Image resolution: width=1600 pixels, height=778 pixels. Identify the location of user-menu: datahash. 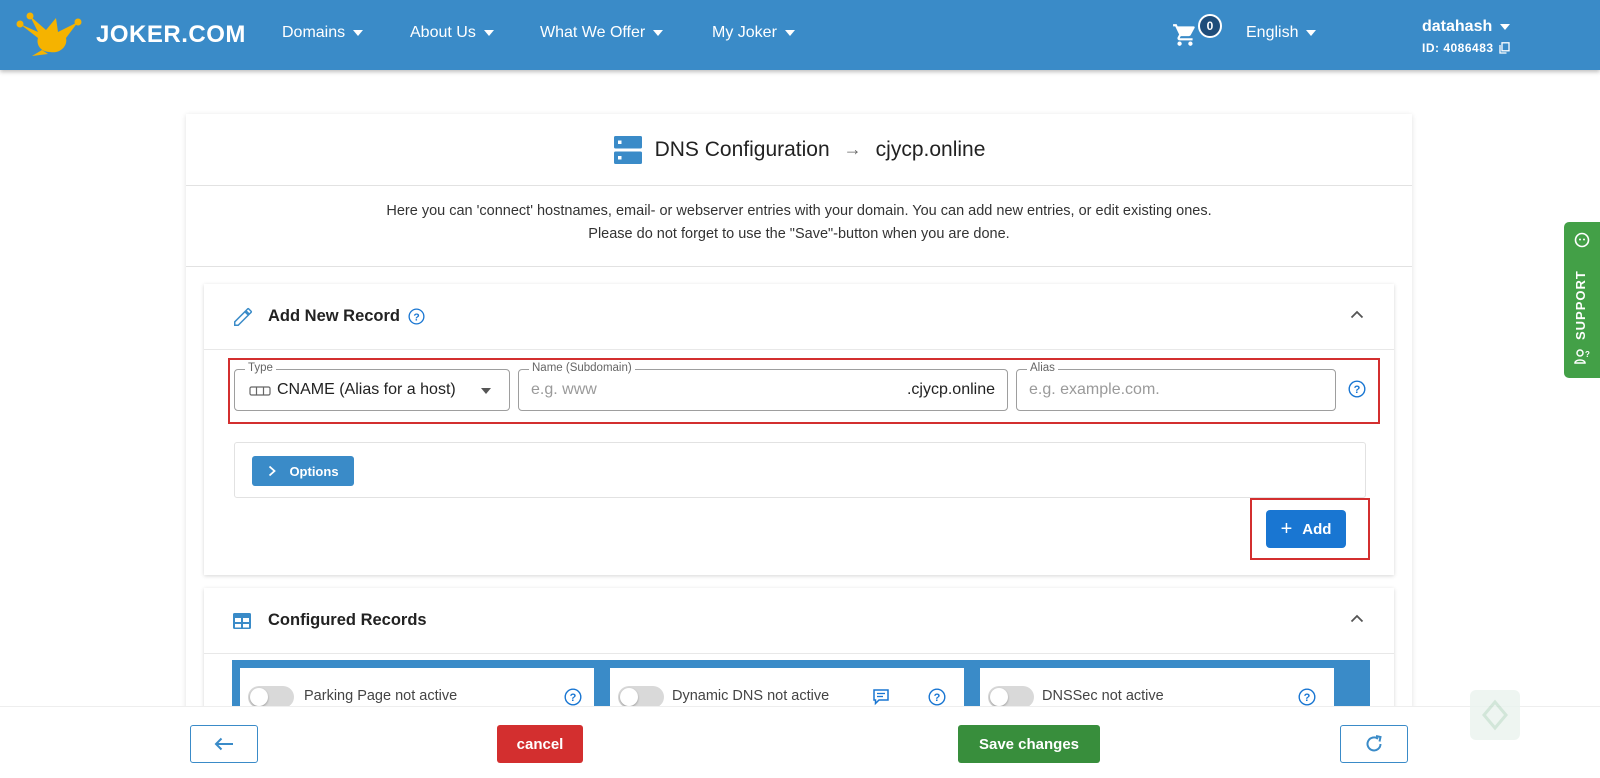
(1466, 27).